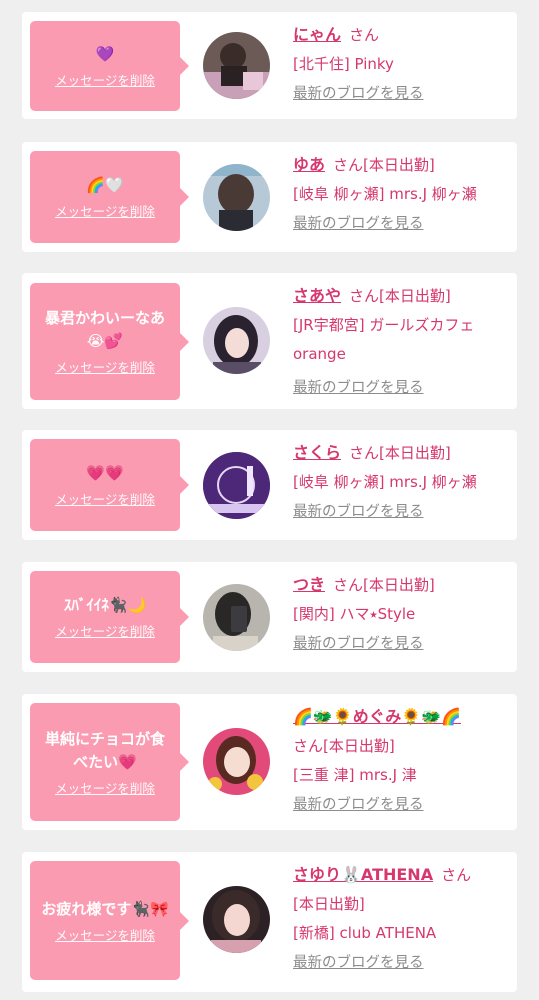 This screenshot has width=539, height=1000. I want to click on message-bubble: 単純にチョコが食べたい💗 メッセージを削除, so click(109, 762).